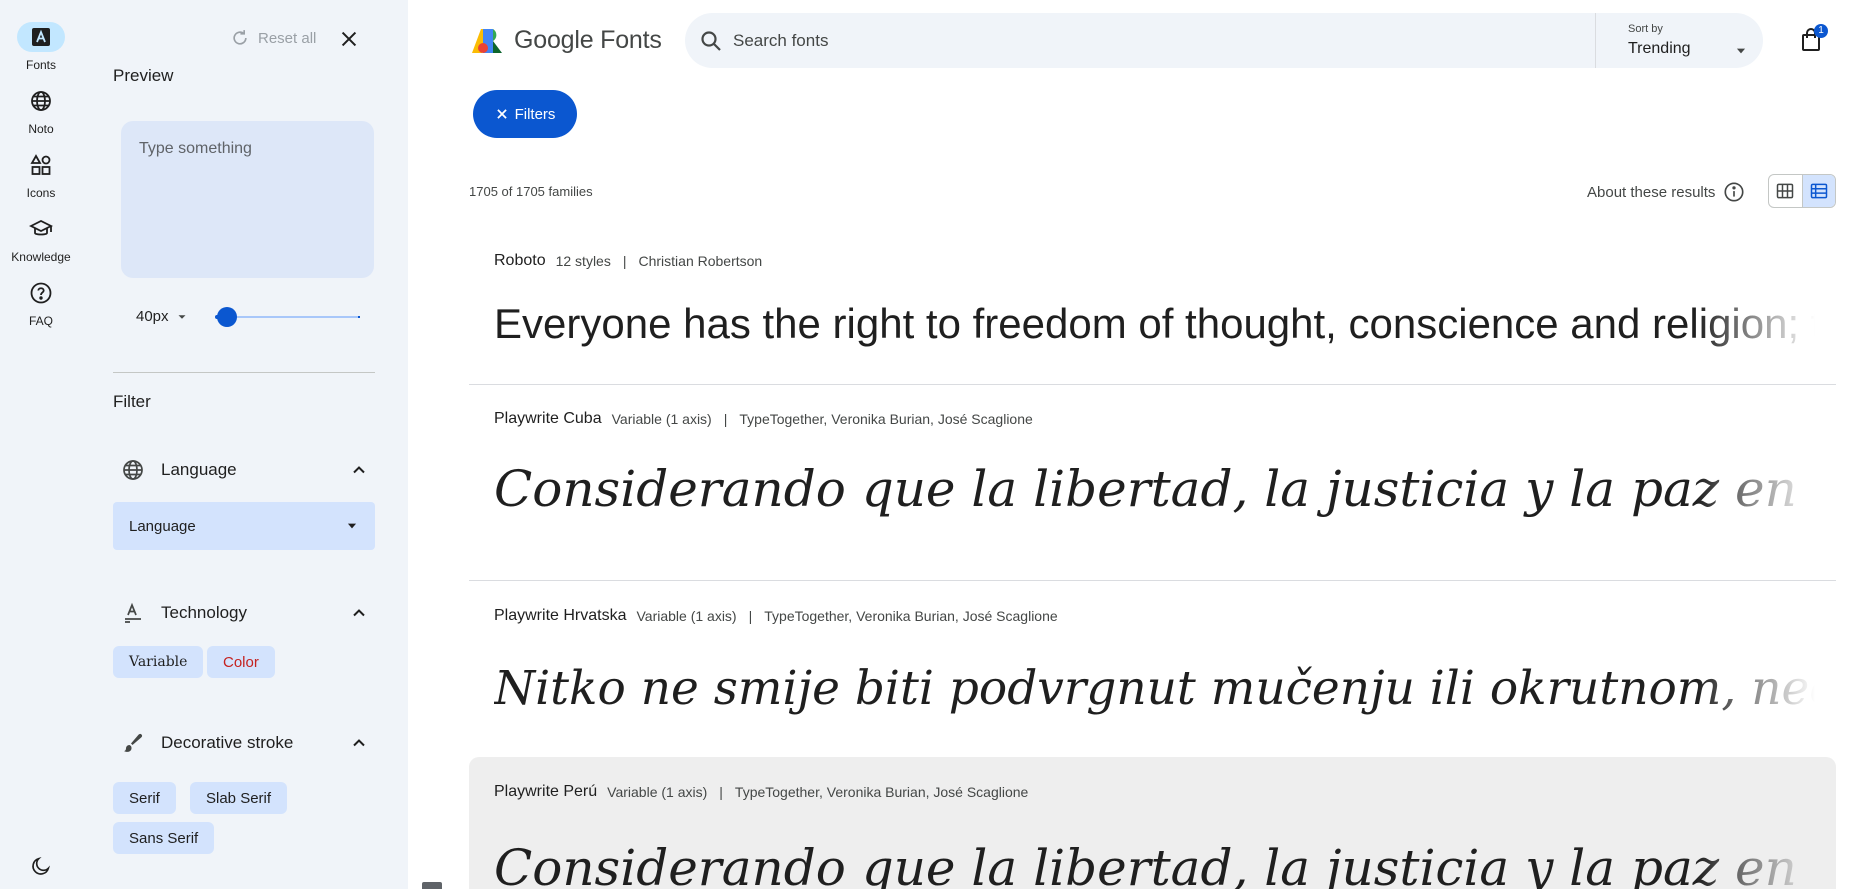  I want to click on globe-icon, so click(41, 101).